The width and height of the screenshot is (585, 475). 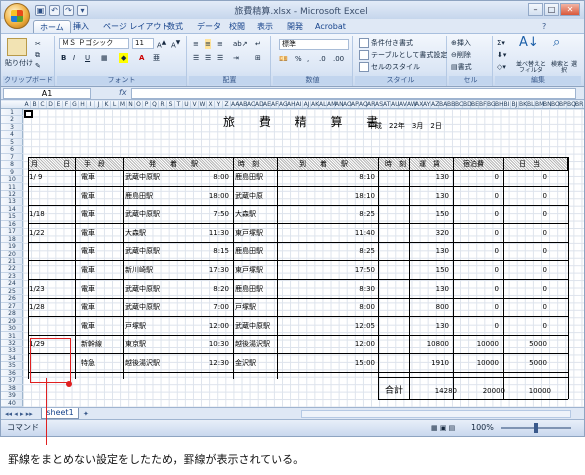 I want to click on minimize-button: –, so click(x=535, y=9).